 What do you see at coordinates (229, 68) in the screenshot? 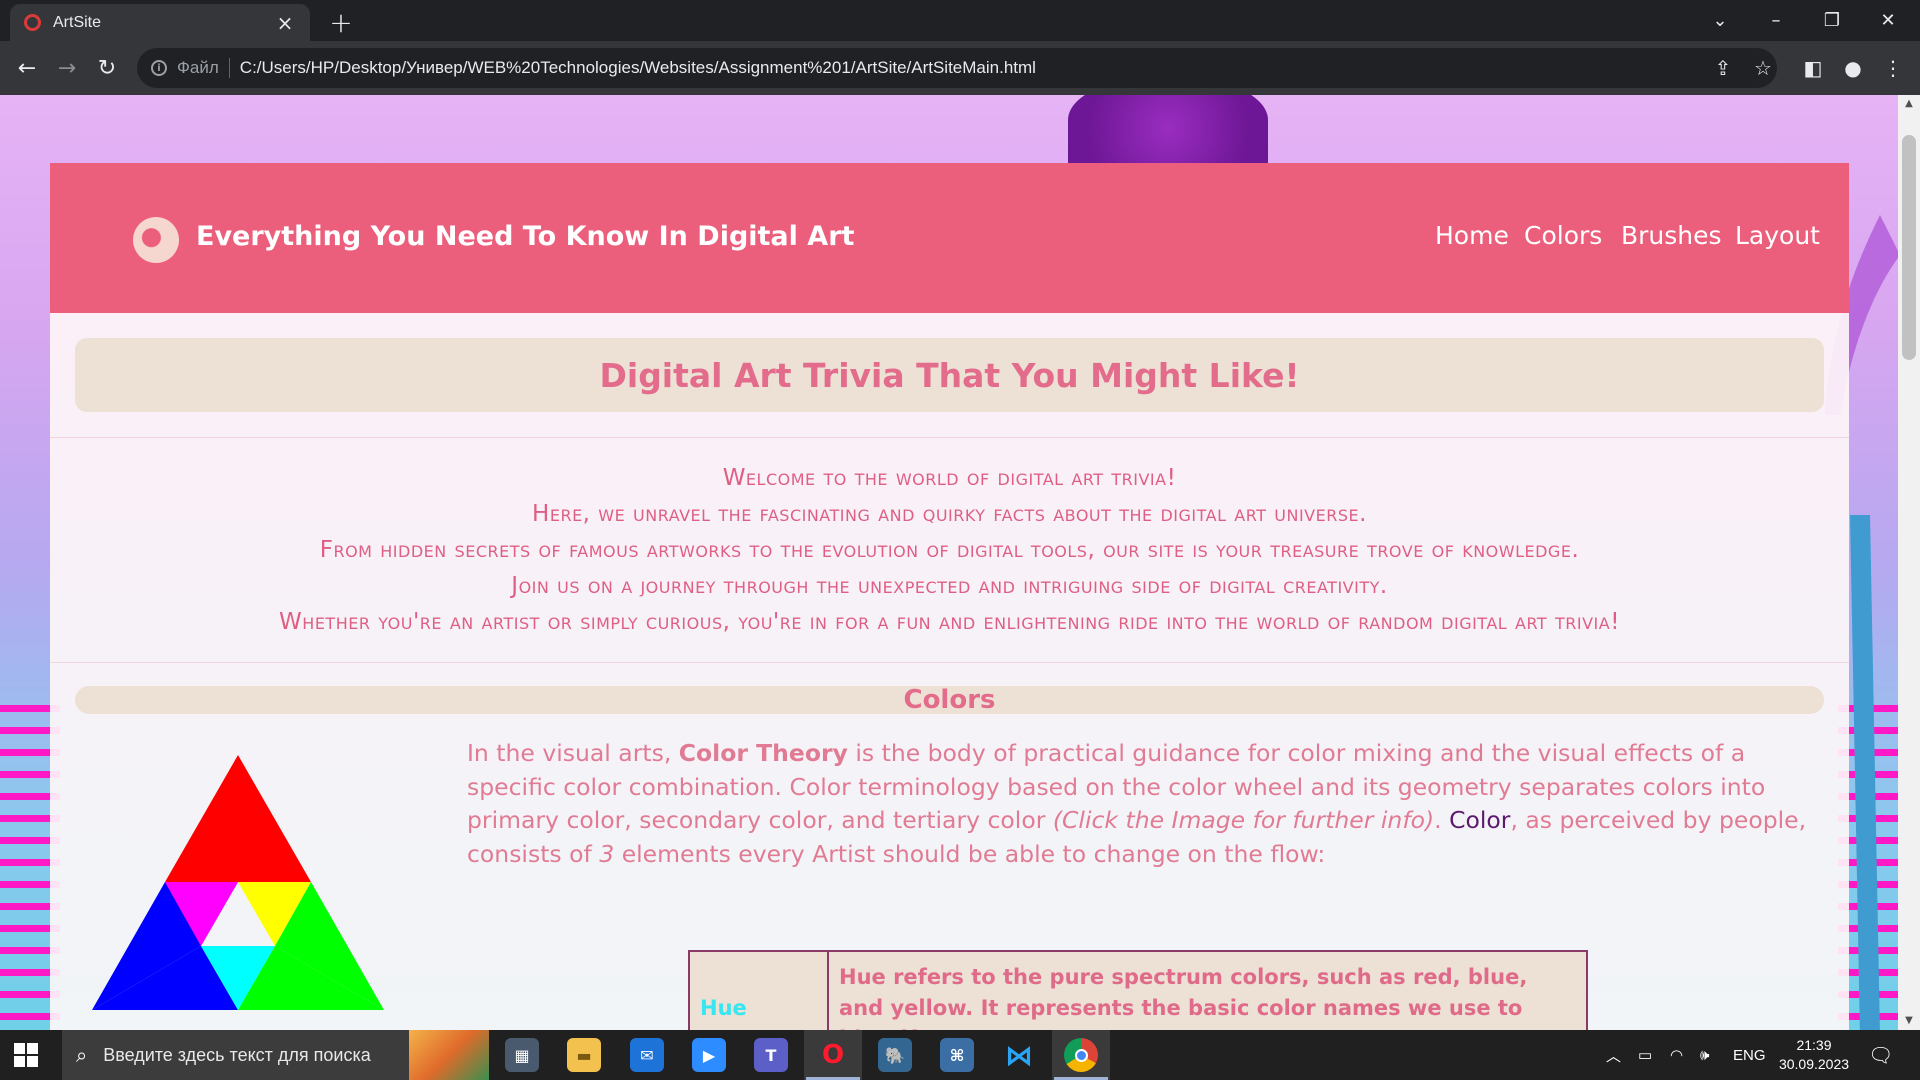
I see `omnibox-divider` at bounding box center [229, 68].